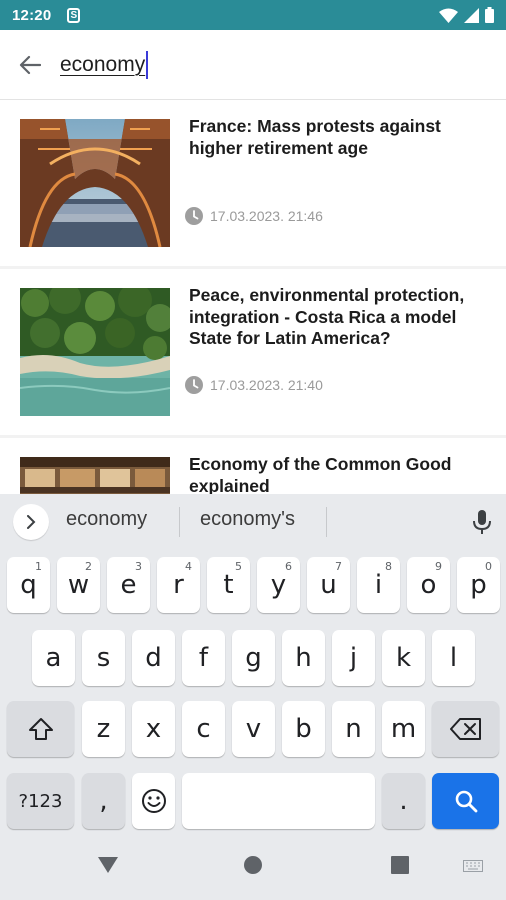  What do you see at coordinates (489, 15) in the screenshot?
I see `battery-icon` at bounding box center [489, 15].